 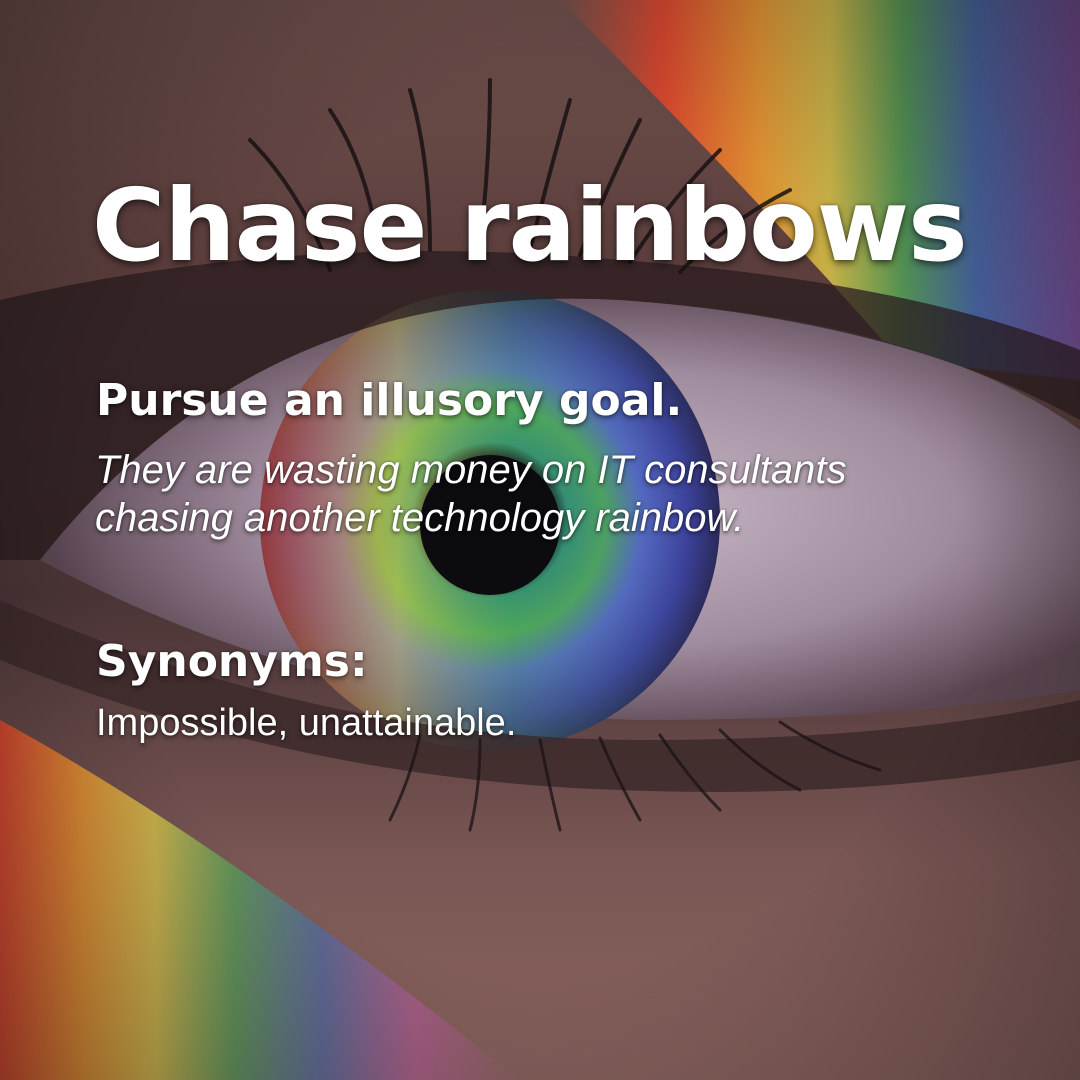 I want to click on definition: Pursue an illusory goal., so click(x=389, y=400).